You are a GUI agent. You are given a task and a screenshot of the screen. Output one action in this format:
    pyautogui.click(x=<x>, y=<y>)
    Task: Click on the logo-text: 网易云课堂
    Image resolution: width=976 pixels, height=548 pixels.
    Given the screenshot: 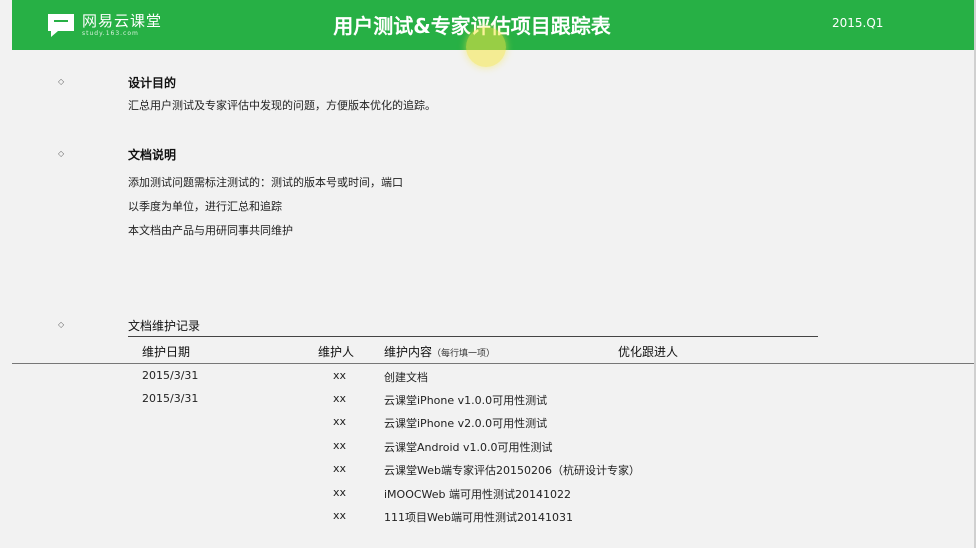 What is the action you would take?
    pyautogui.click(x=122, y=21)
    